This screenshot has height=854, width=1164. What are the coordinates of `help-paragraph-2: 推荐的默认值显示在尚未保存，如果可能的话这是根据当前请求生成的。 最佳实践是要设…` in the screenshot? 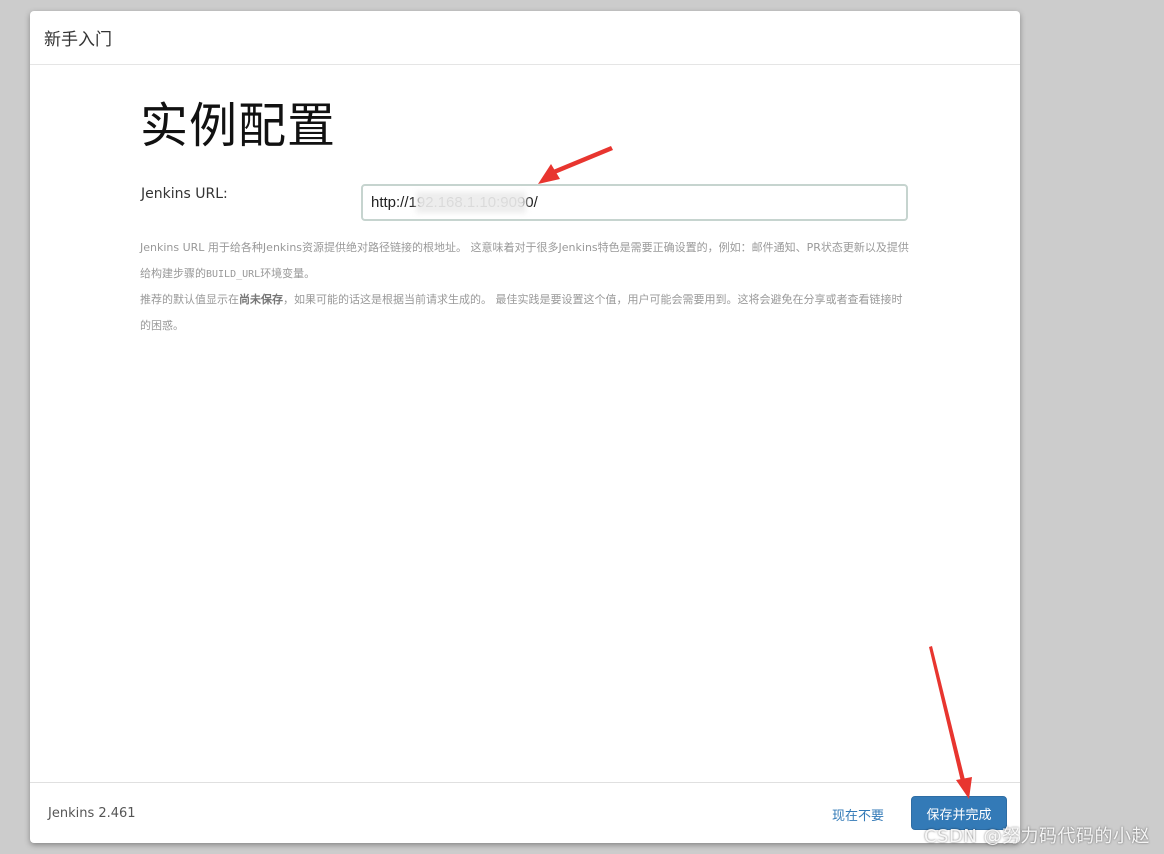 It's located at (521, 312).